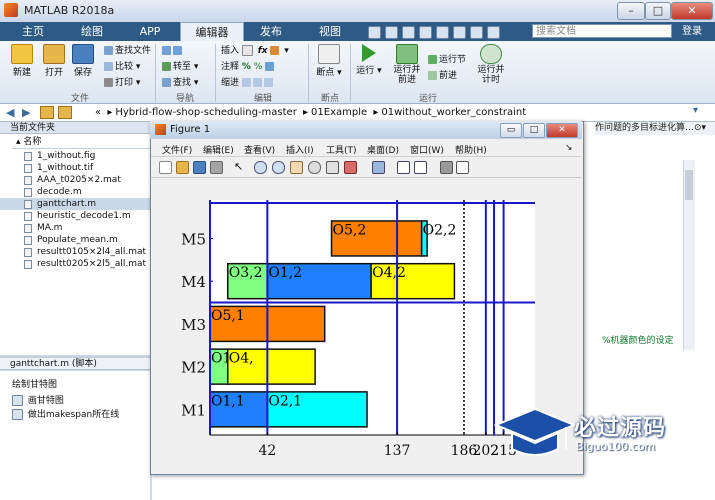 The height and width of the screenshot is (500, 715). I want to click on tab-home: 主页, so click(33, 31).